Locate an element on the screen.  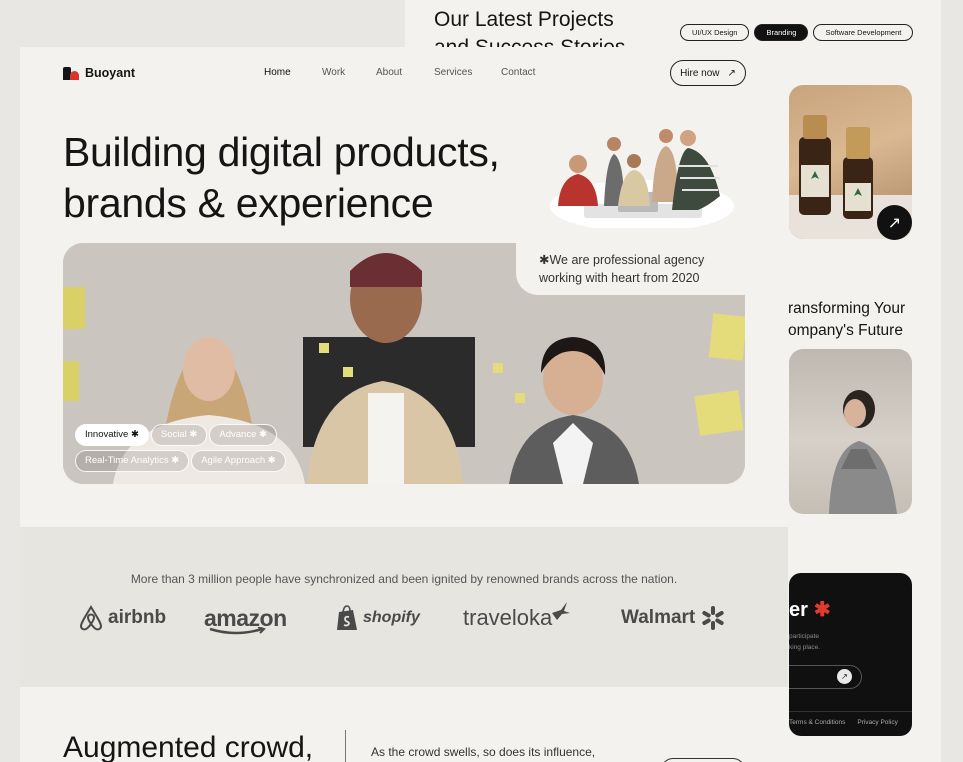
brand-name: Buoyant is located at coordinates (110, 73).